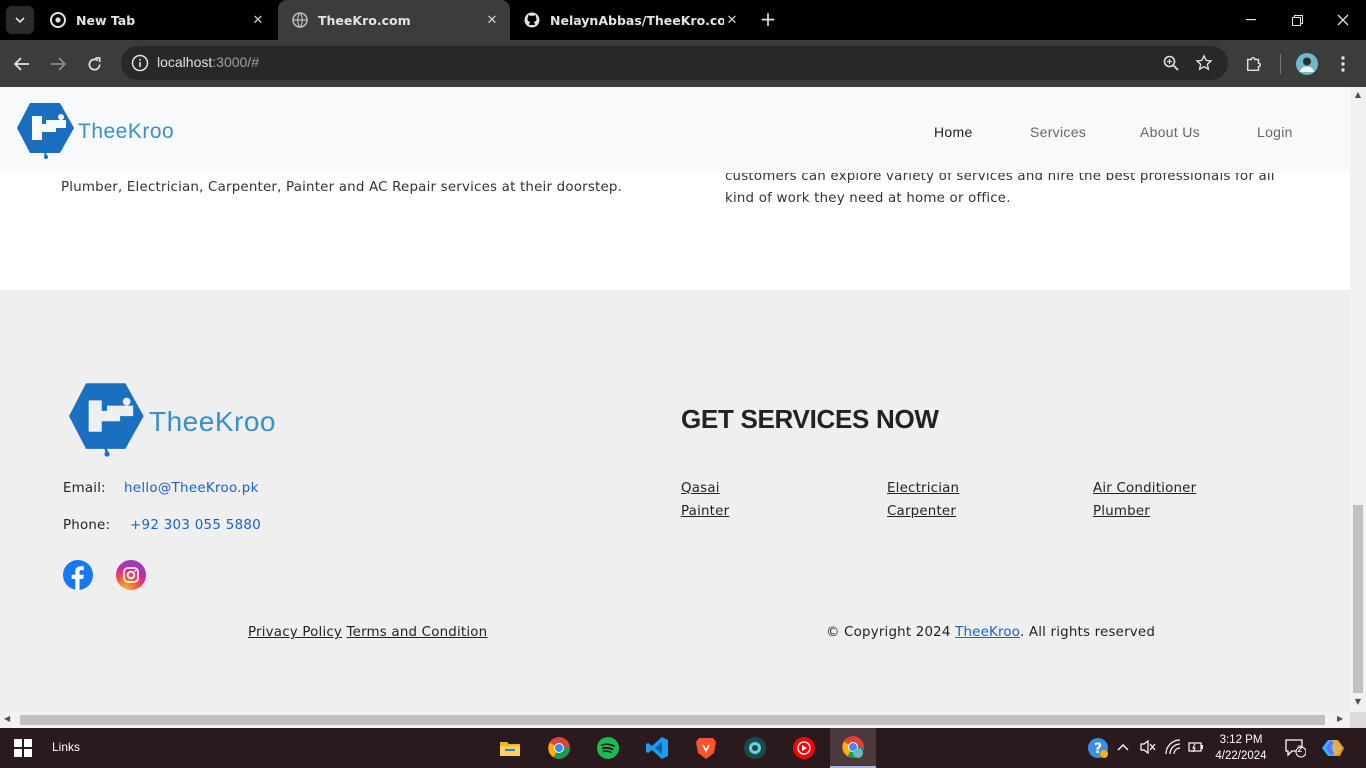 The width and height of the screenshot is (1366, 768). What do you see at coordinates (1171, 63) in the screenshot?
I see `zoom-icon` at bounding box center [1171, 63].